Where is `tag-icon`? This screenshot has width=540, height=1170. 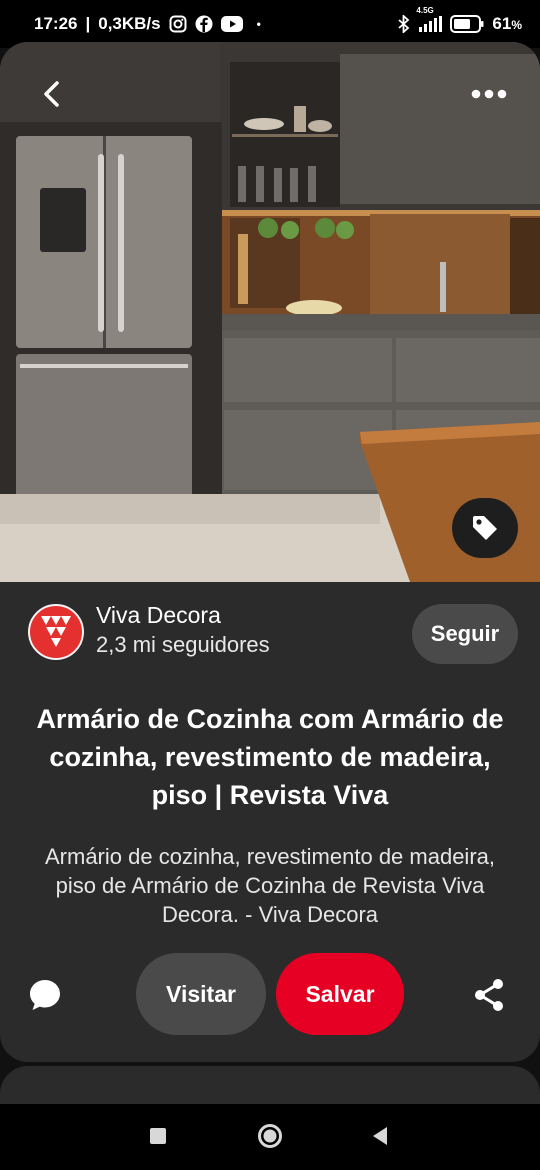
tag-icon is located at coordinates (485, 528).